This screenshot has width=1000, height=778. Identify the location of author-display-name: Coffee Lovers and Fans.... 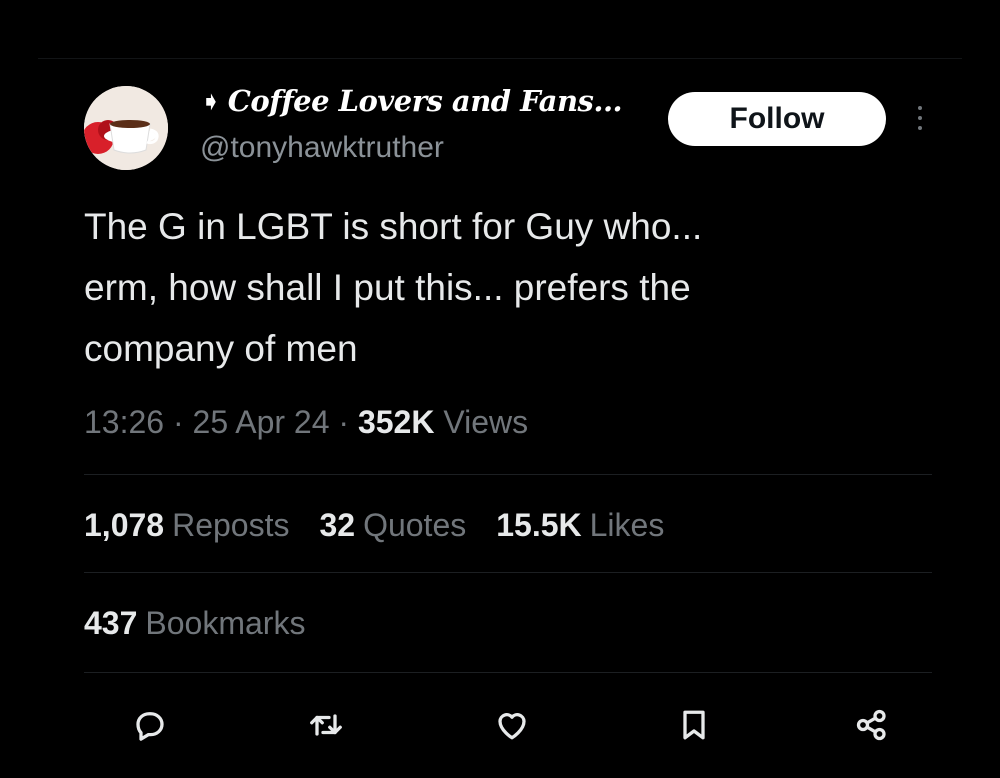
(425, 101).